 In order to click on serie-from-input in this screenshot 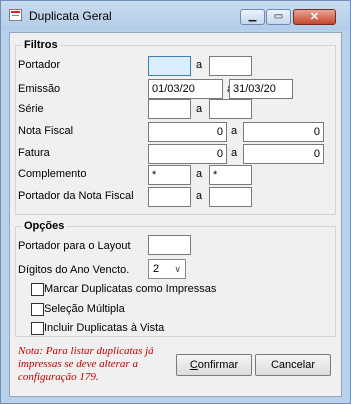, I will do `click(169, 109)`.